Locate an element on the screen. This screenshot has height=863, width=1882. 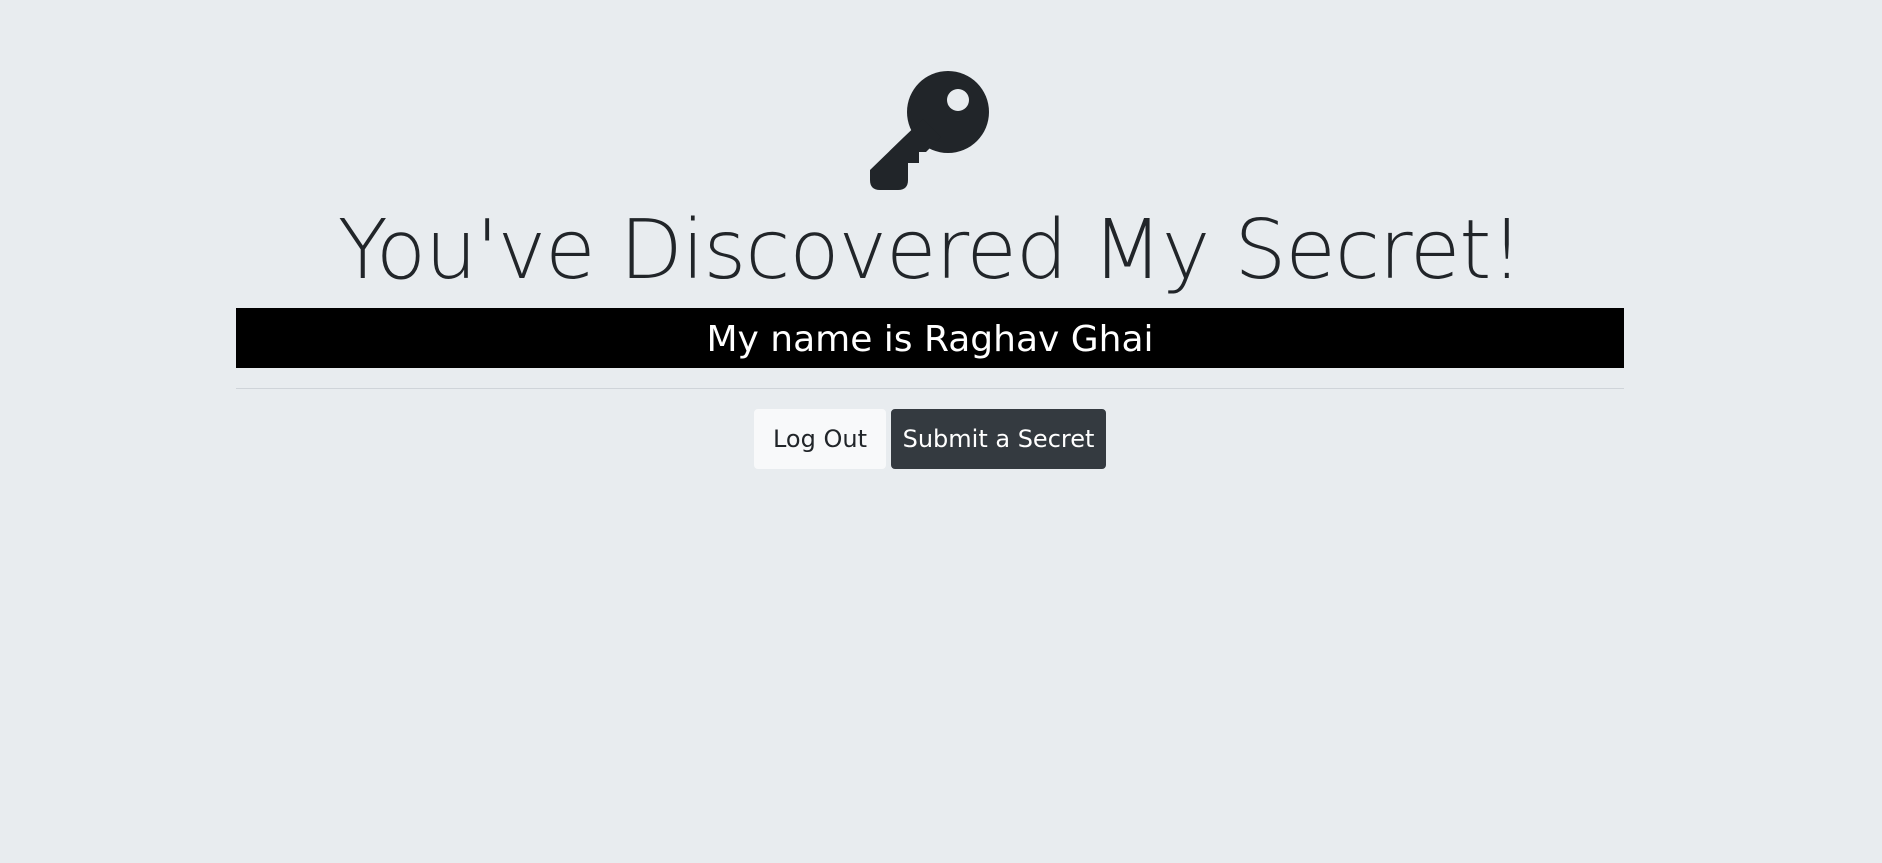
log-out-button: Log Out is located at coordinates (820, 439).